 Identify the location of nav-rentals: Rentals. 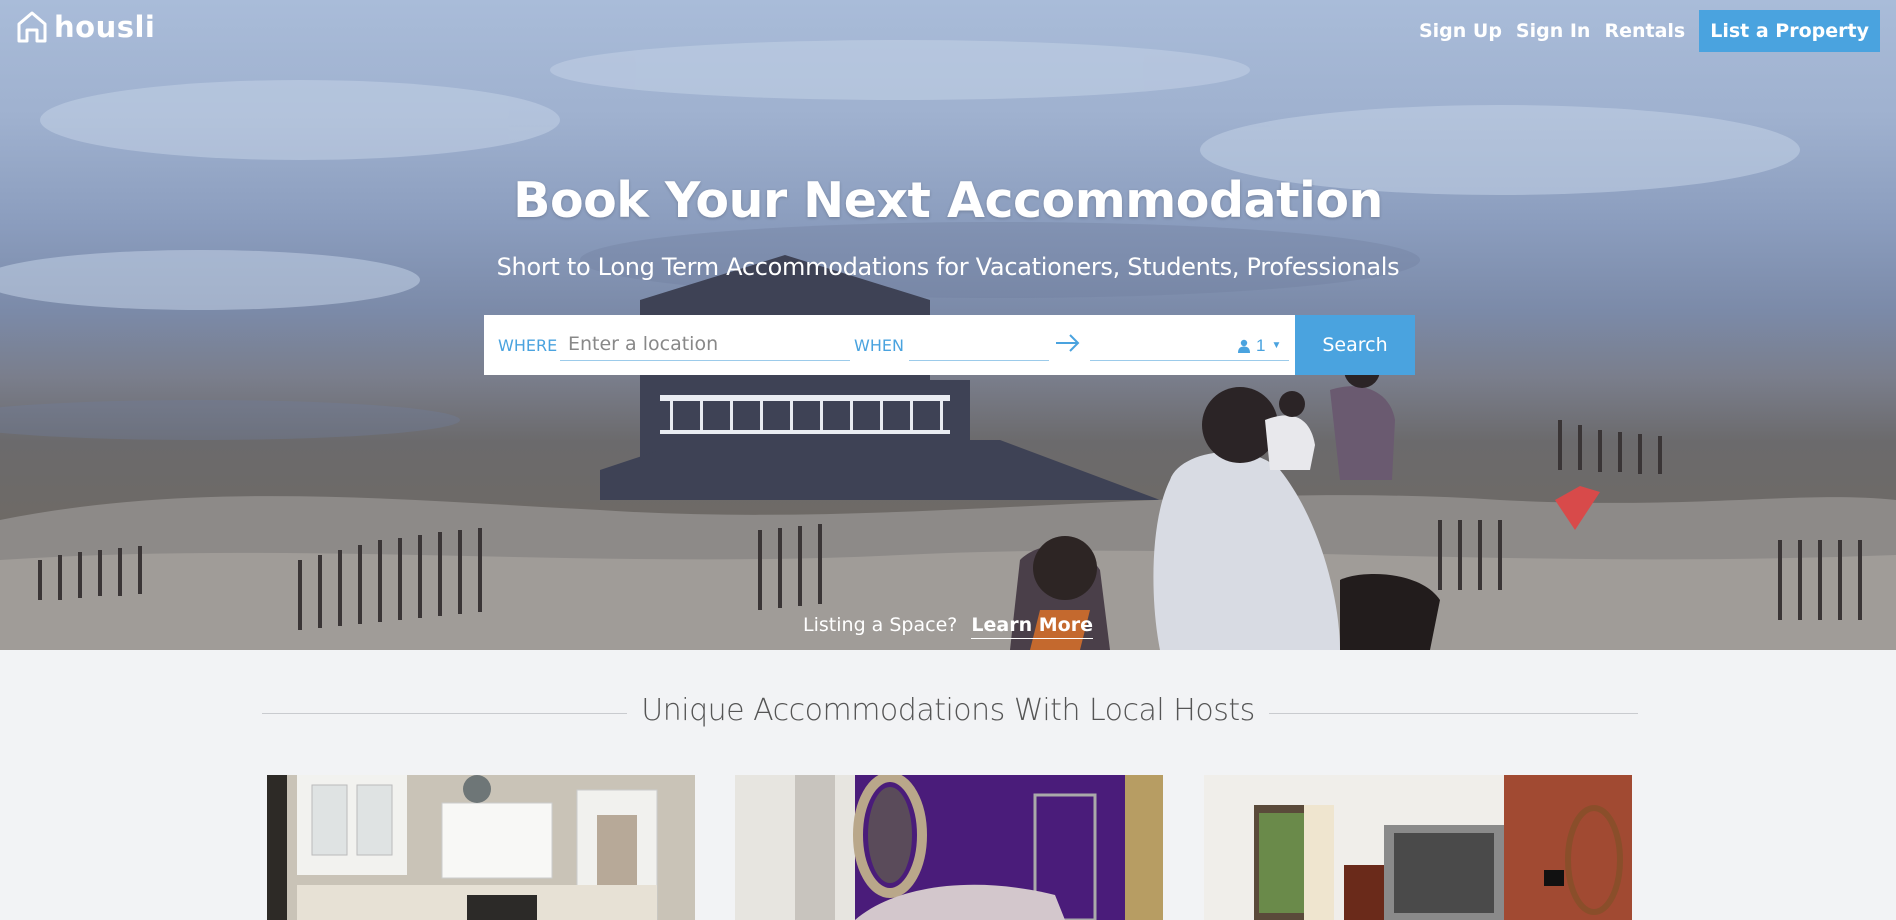
(1644, 31).